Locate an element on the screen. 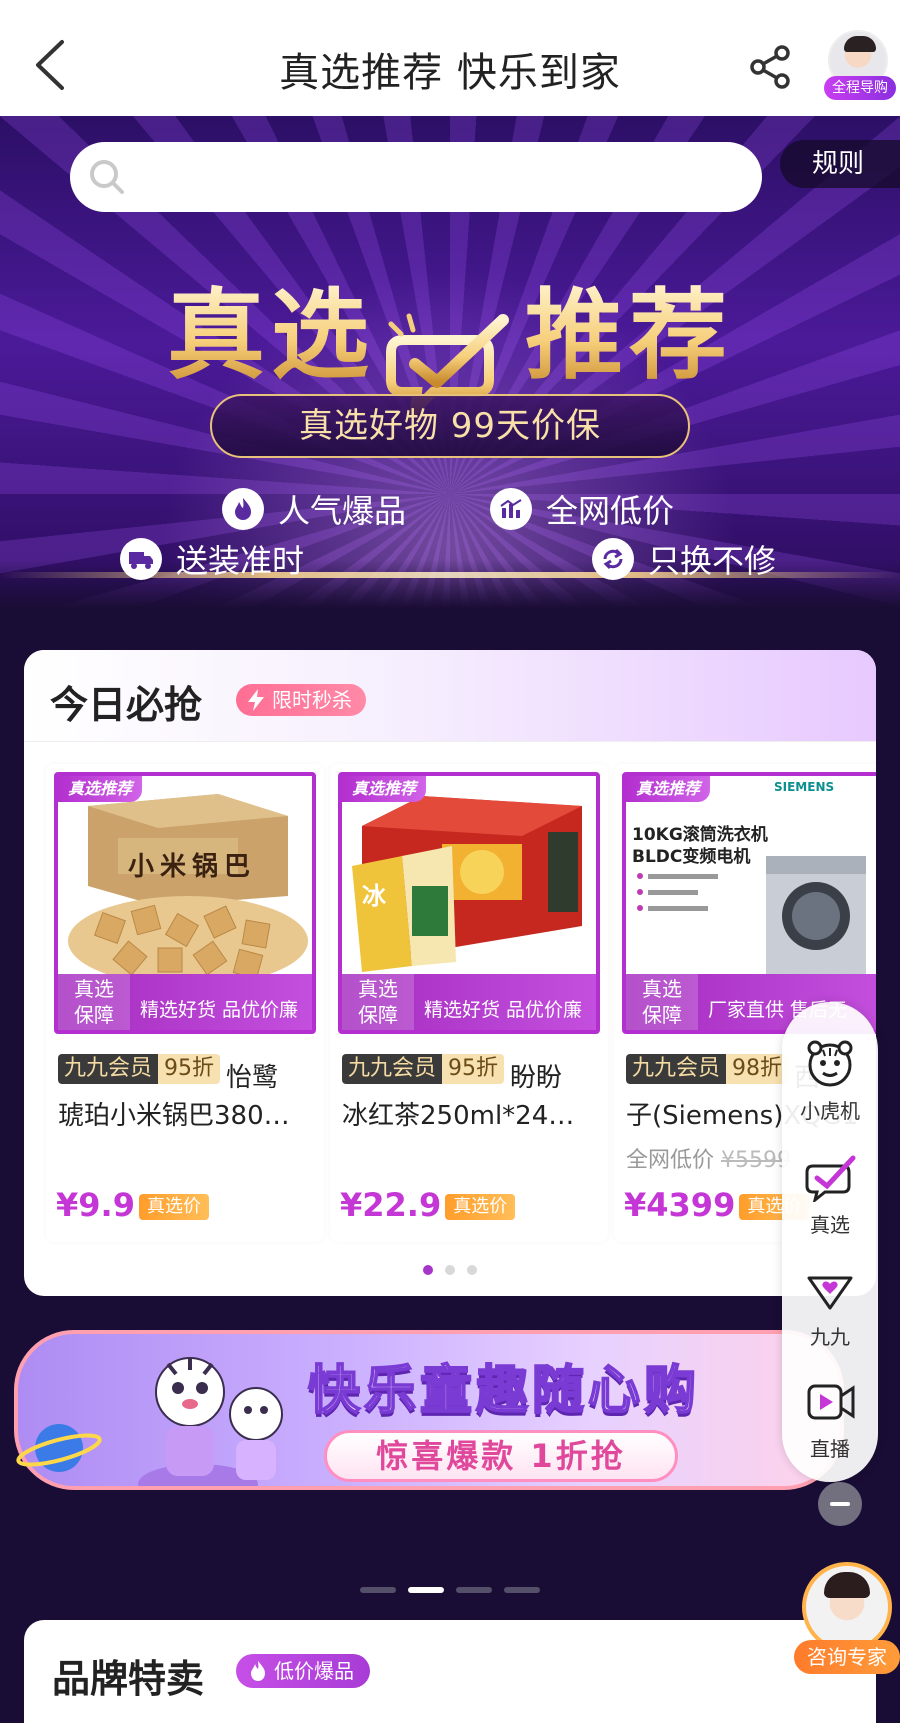 This screenshot has height=1723, width=900. share-icon is located at coordinates (771, 67).